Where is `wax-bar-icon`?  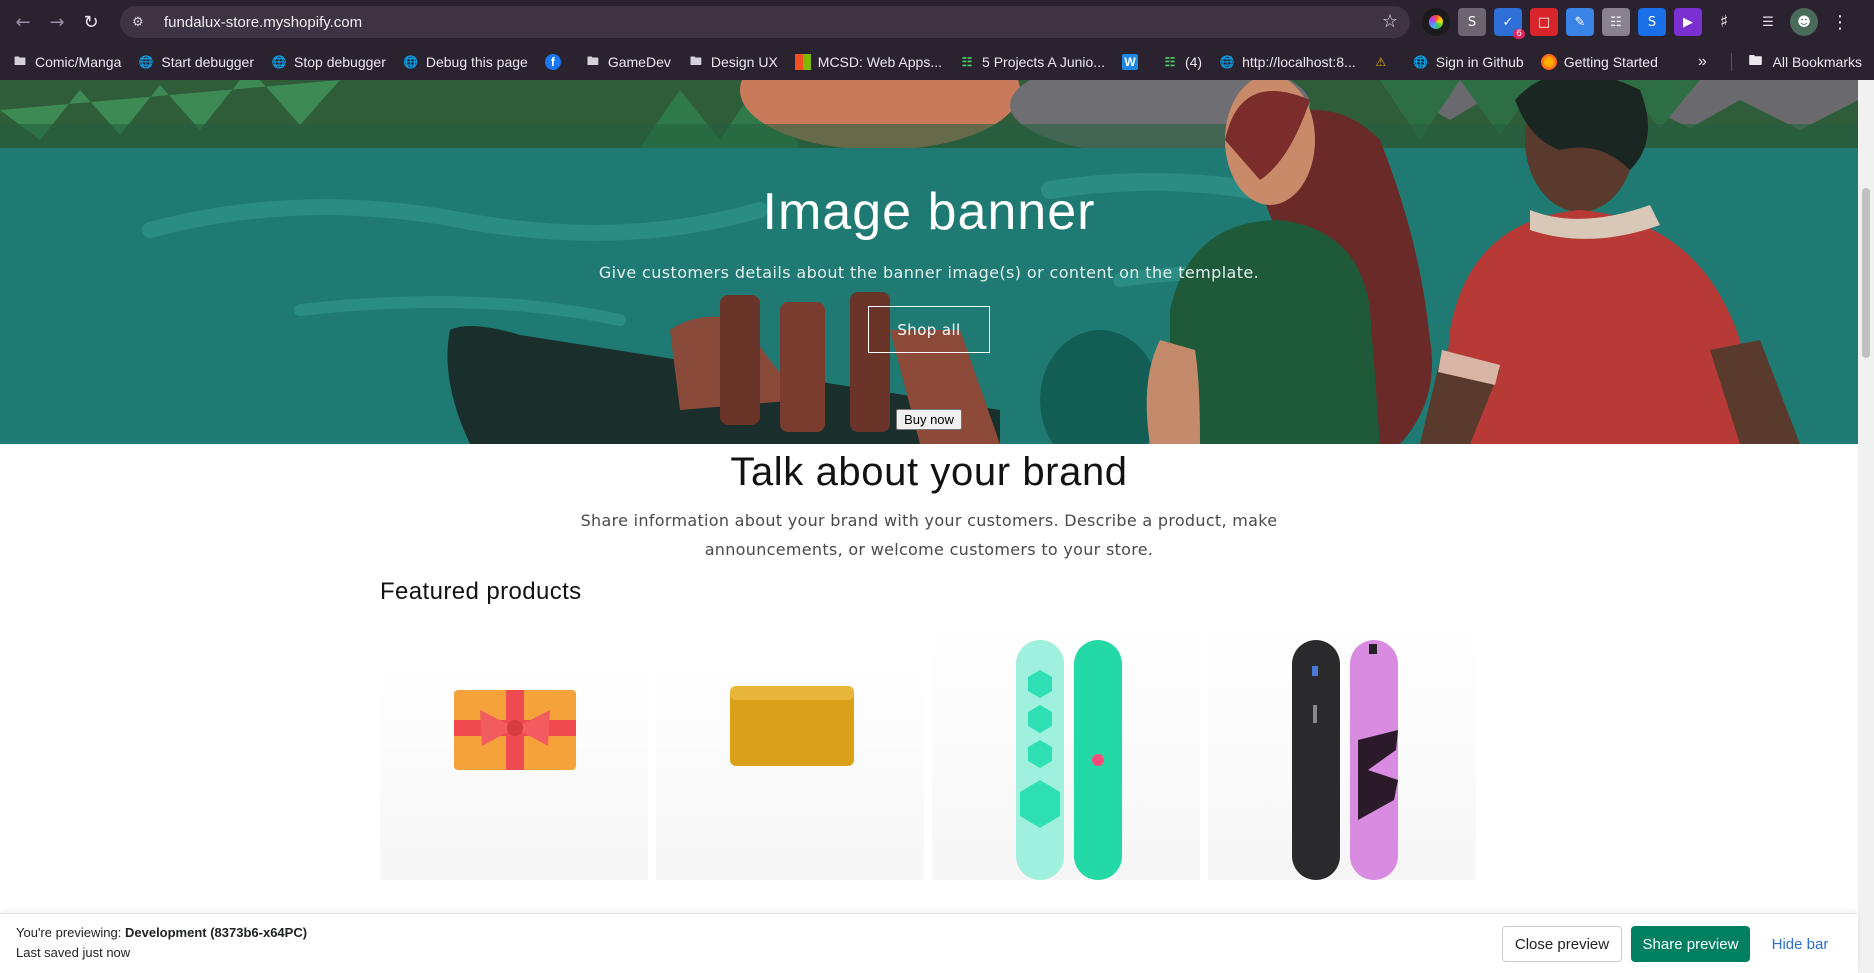 wax-bar-icon is located at coordinates (792, 726).